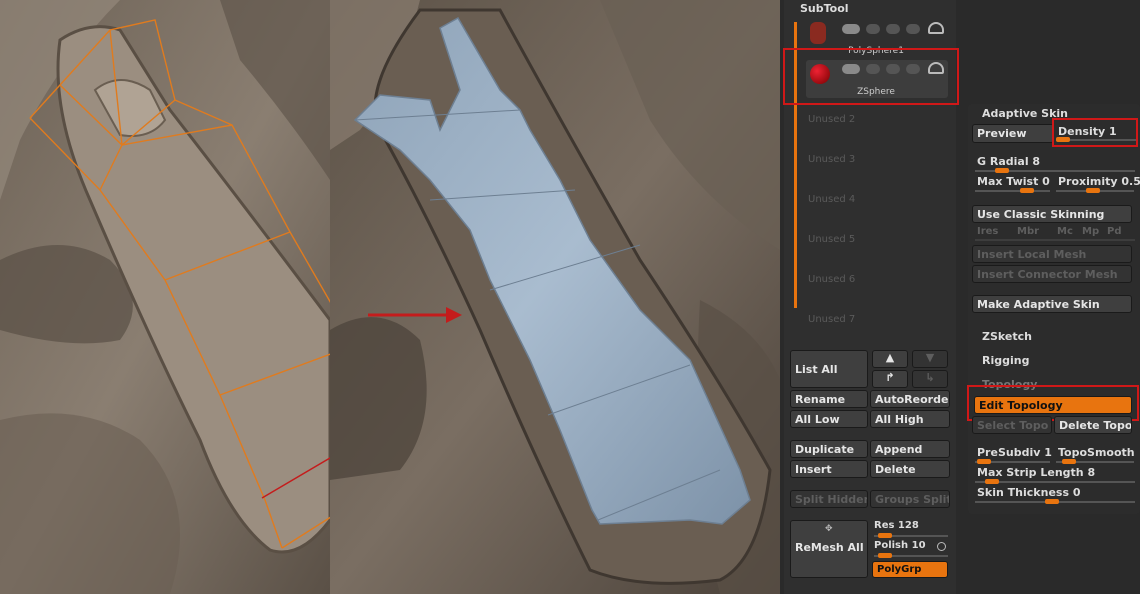 Image resolution: width=1140 pixels, height=594 pixels. I want to click on max-strip-length-slider, so click(1055, 482).